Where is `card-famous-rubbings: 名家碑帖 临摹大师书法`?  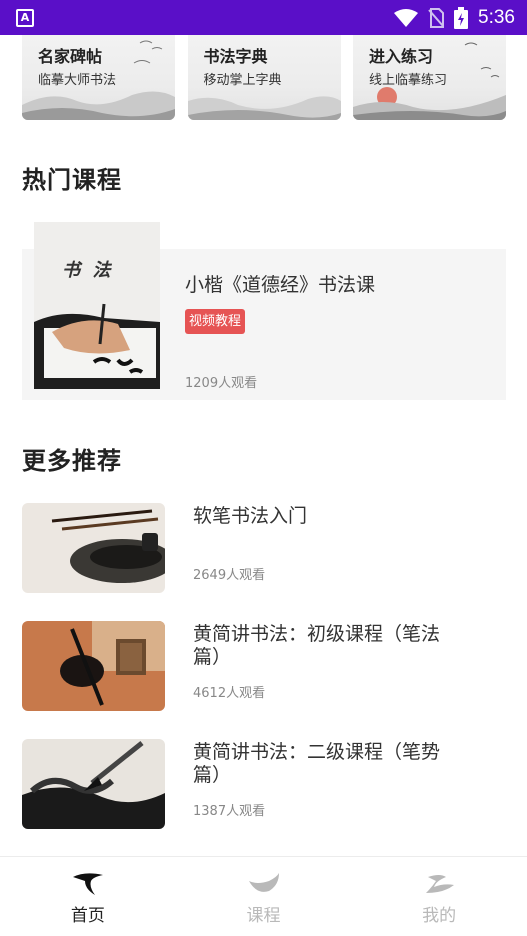 card-famous-rubbings: 名家碑帖 临摹大师书法 is located at coordinates (98, 77).